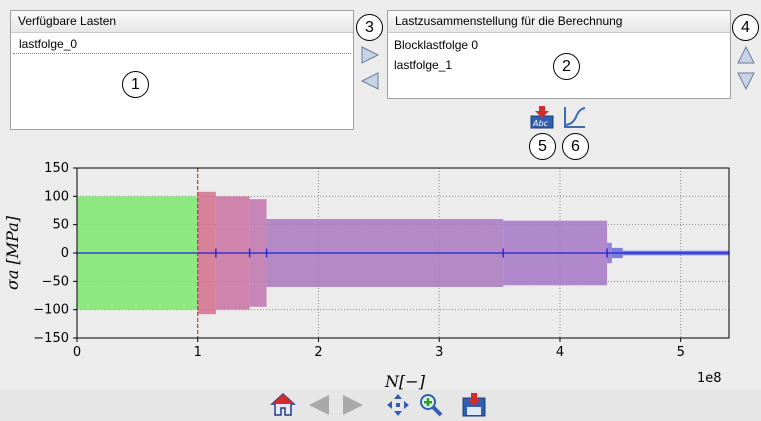 Image resolution: width=761 pixels, height=421 pixels. What do you see at coordinates (681, 352) in the screenshot?
I see `x-tick-label: 5` at bounding box center [681, 352].